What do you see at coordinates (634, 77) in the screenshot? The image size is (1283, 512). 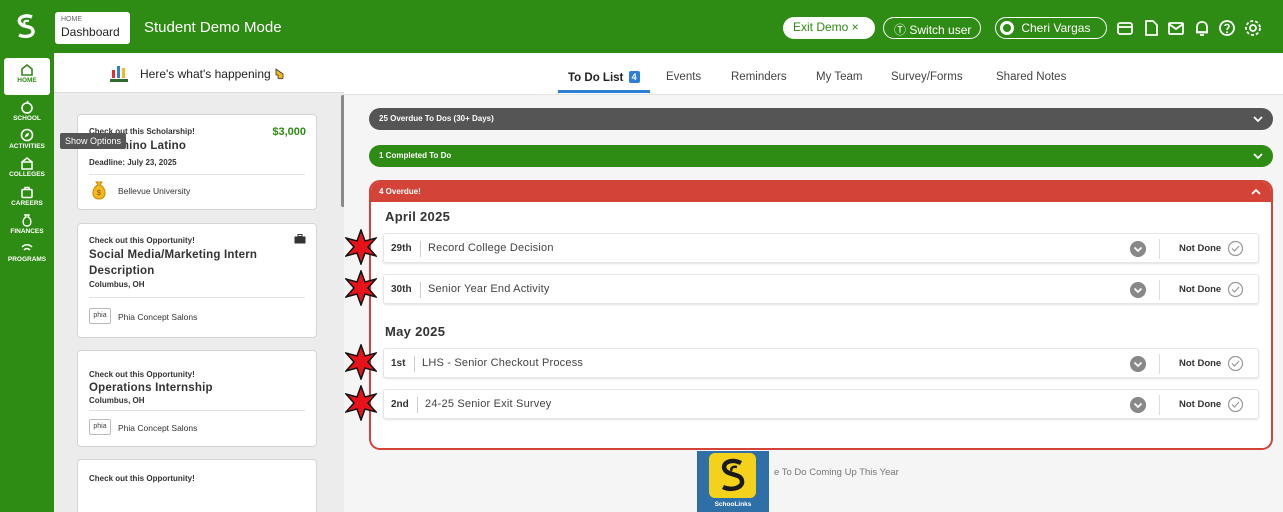 I see `todo-count-badge: 4` at bounding box center [634, 77].